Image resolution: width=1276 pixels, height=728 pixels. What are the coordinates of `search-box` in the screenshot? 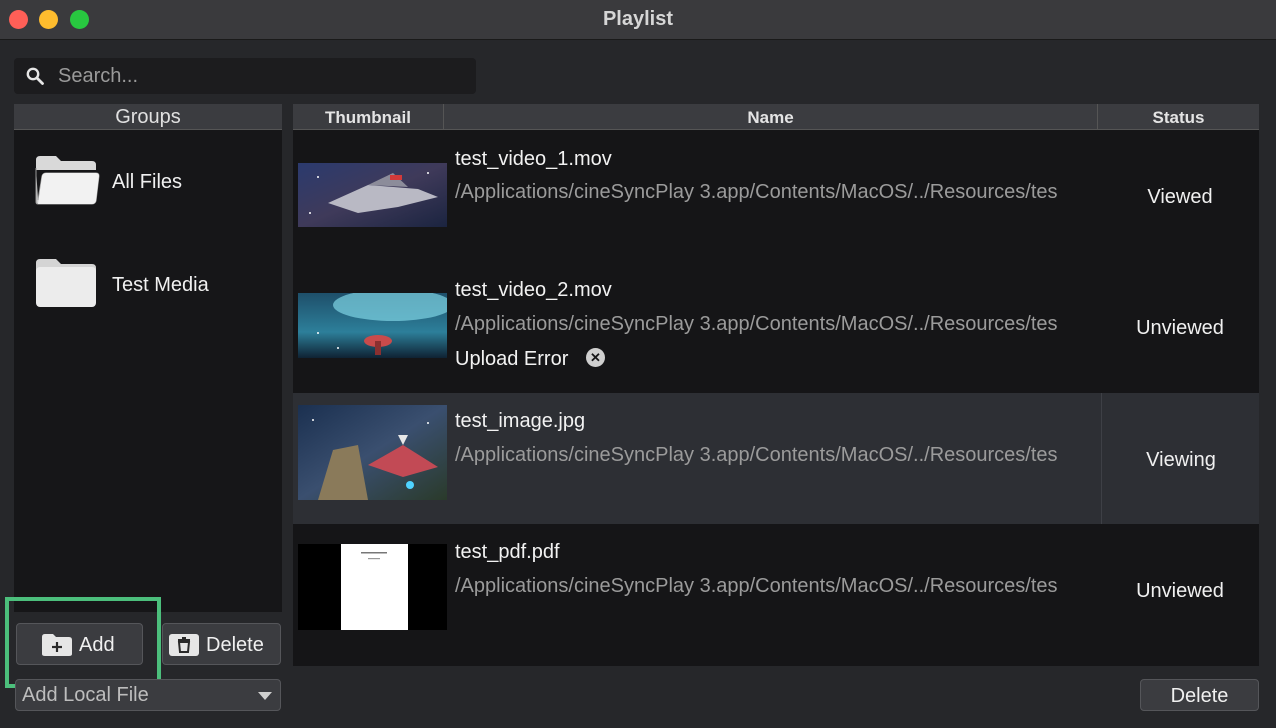 It's located at (245, 76).